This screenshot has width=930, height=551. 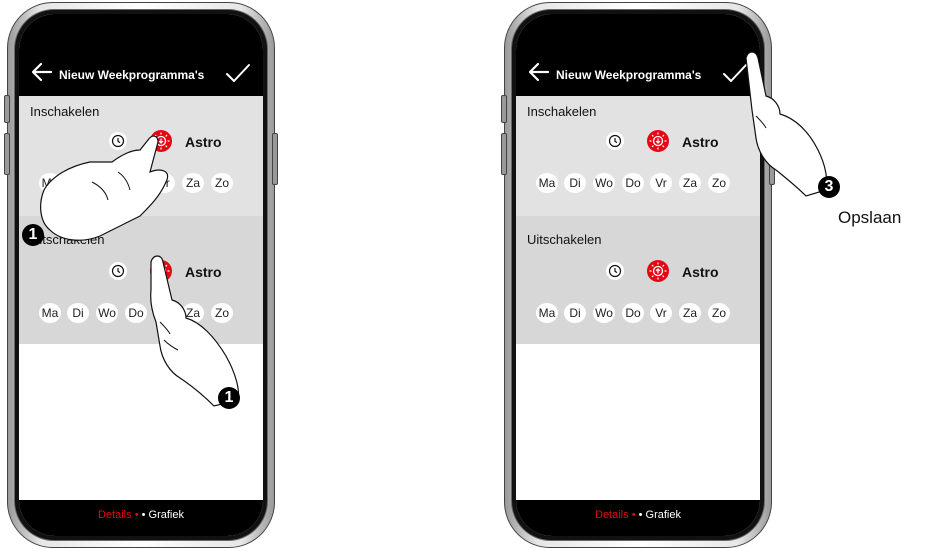 I want to click on step-badge: 3, so click(x=829, y=187).